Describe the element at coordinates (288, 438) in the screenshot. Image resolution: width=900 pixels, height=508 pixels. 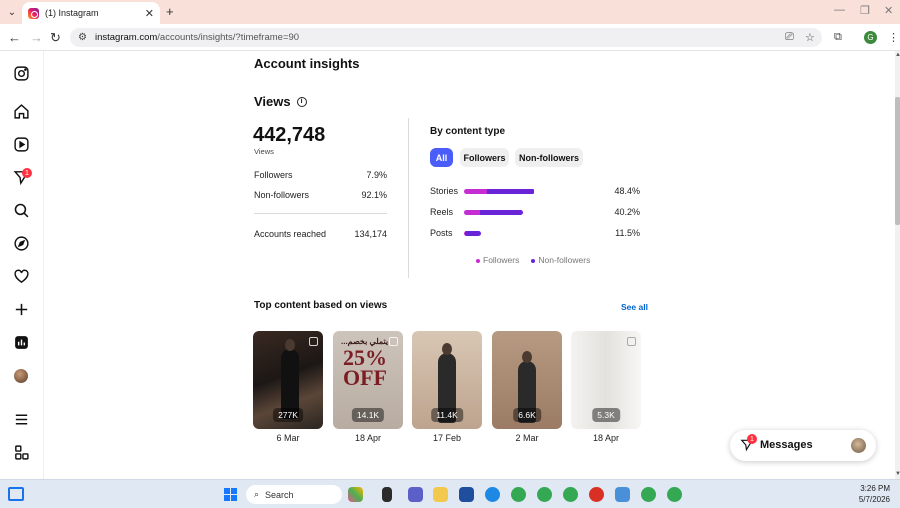
I see `thumb-date: 6 Mar` at that location.